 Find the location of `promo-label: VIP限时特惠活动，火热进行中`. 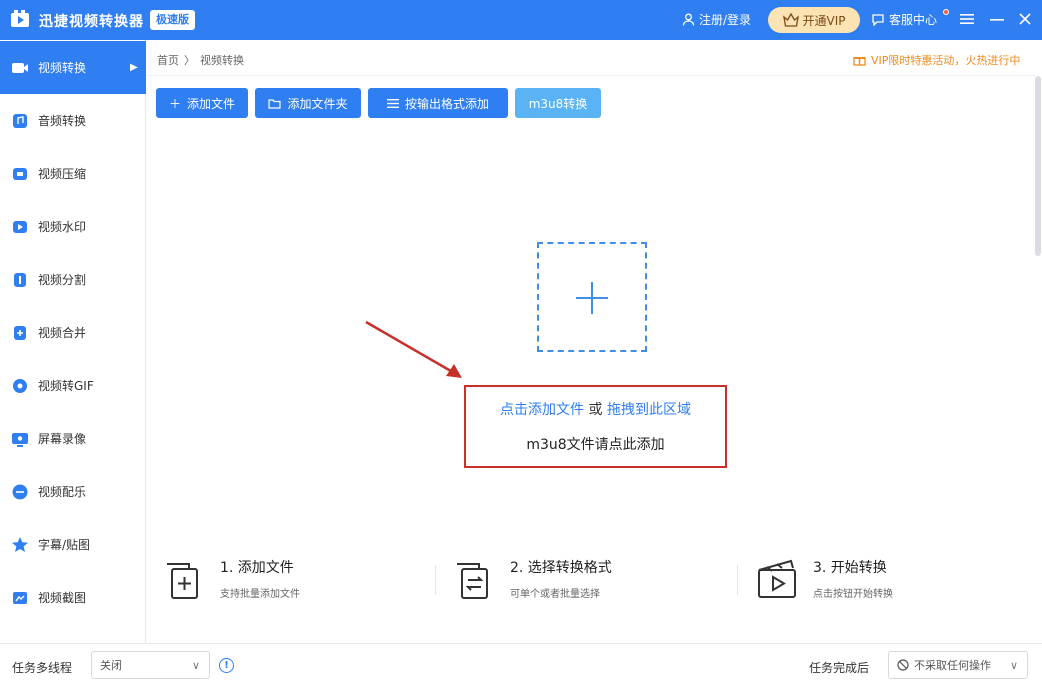

promo-label: VIP限时特惠活动，火热进行中 is located at coordinates (946, 60).